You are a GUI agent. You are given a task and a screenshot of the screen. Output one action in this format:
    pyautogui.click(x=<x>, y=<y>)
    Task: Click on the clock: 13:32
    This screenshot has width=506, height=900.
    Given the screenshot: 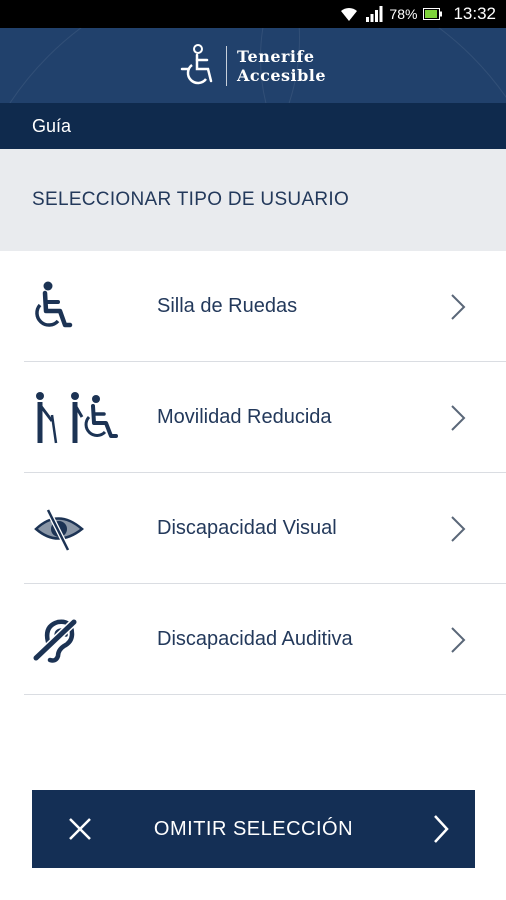 What is the action you would take?
    pyautogui.click(x=474, y=13)
    